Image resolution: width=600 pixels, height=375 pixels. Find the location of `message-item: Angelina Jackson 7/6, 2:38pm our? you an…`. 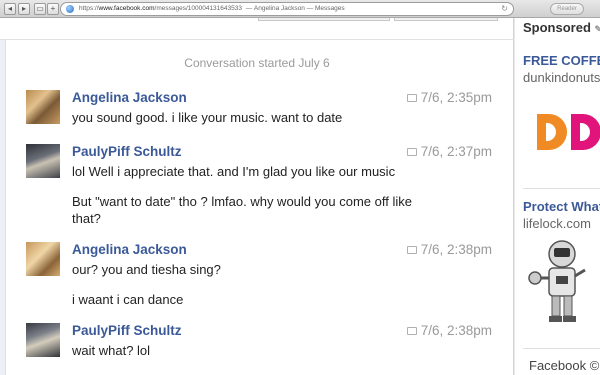

message-item: Angelina Jackson 7/6, 2:38pm our? you an… is located at coordinates (262, 277).